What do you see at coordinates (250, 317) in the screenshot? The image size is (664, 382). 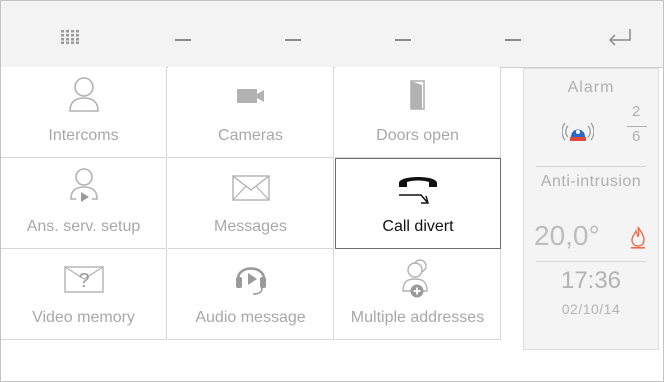 I see `tile-label: Audio message` at bounding box center [250, 317].